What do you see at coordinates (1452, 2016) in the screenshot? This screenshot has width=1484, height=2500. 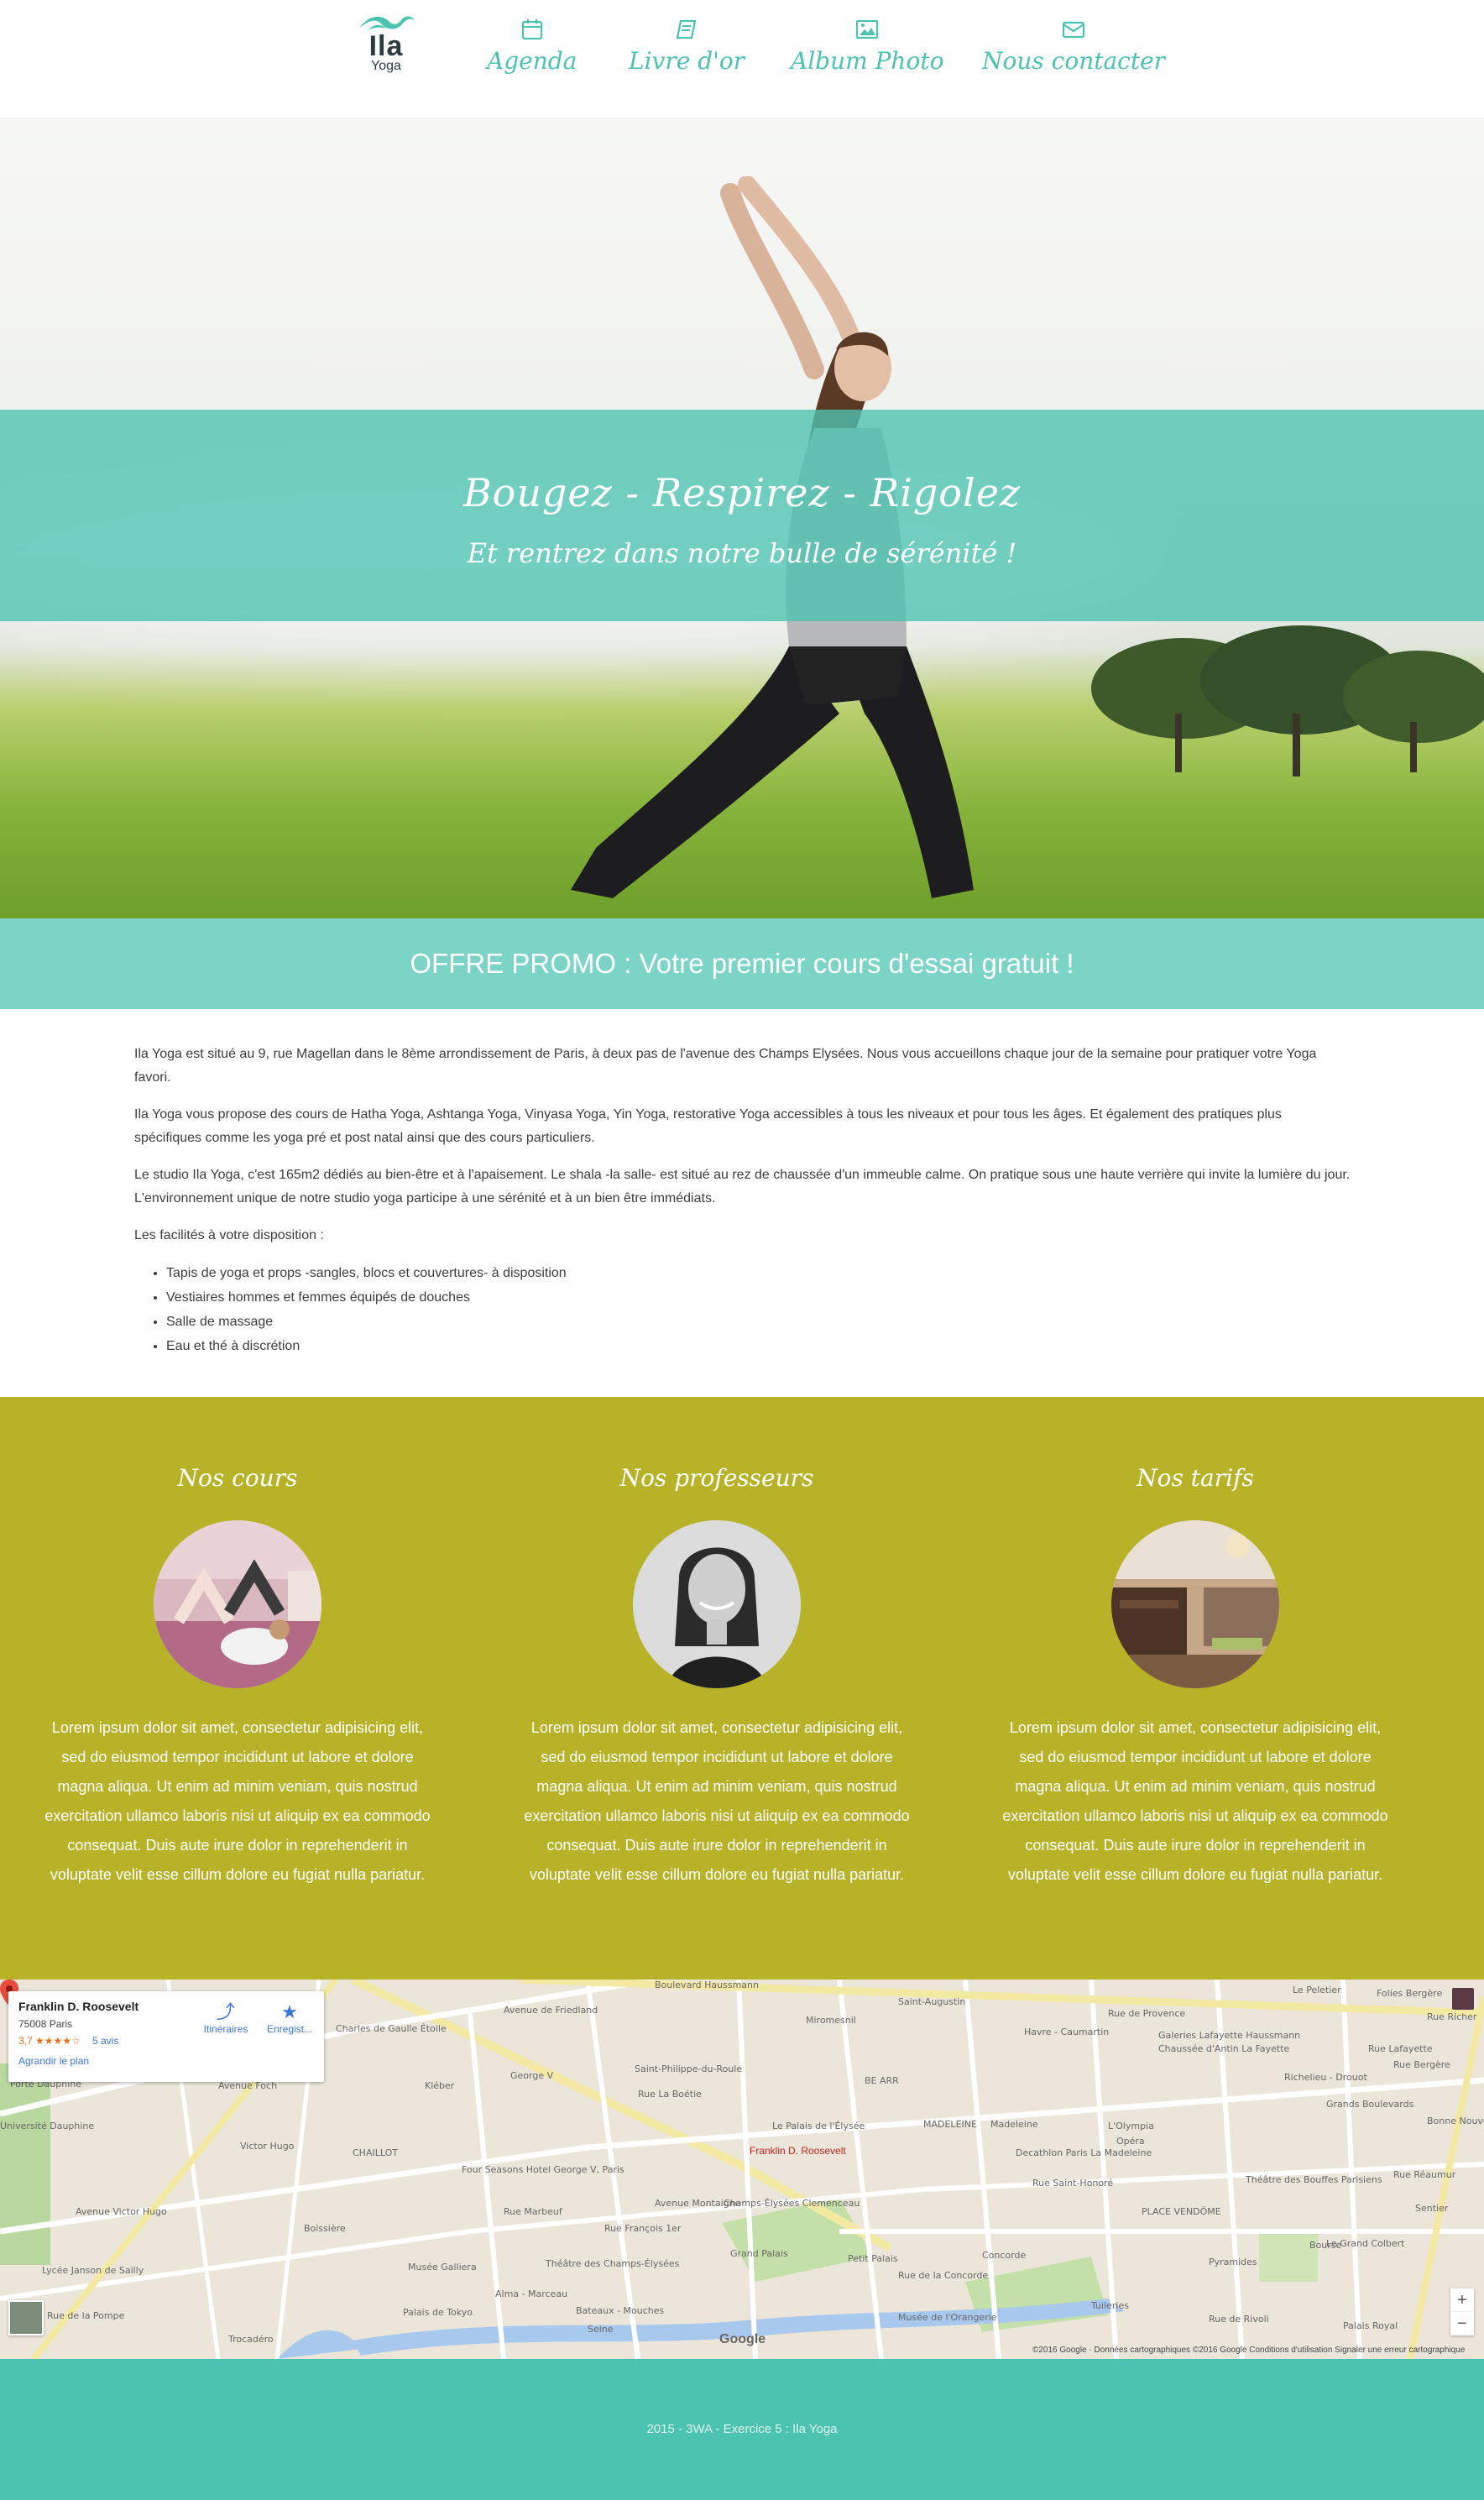 I see `svg-text: Rue Richer` at bounding box center [1452, 2016].